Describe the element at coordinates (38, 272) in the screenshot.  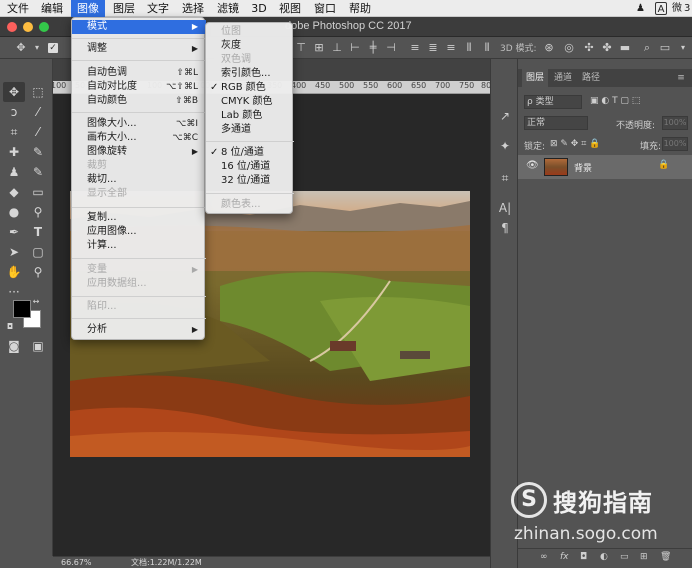
I see `zoom-tool: ⚲` at that location.